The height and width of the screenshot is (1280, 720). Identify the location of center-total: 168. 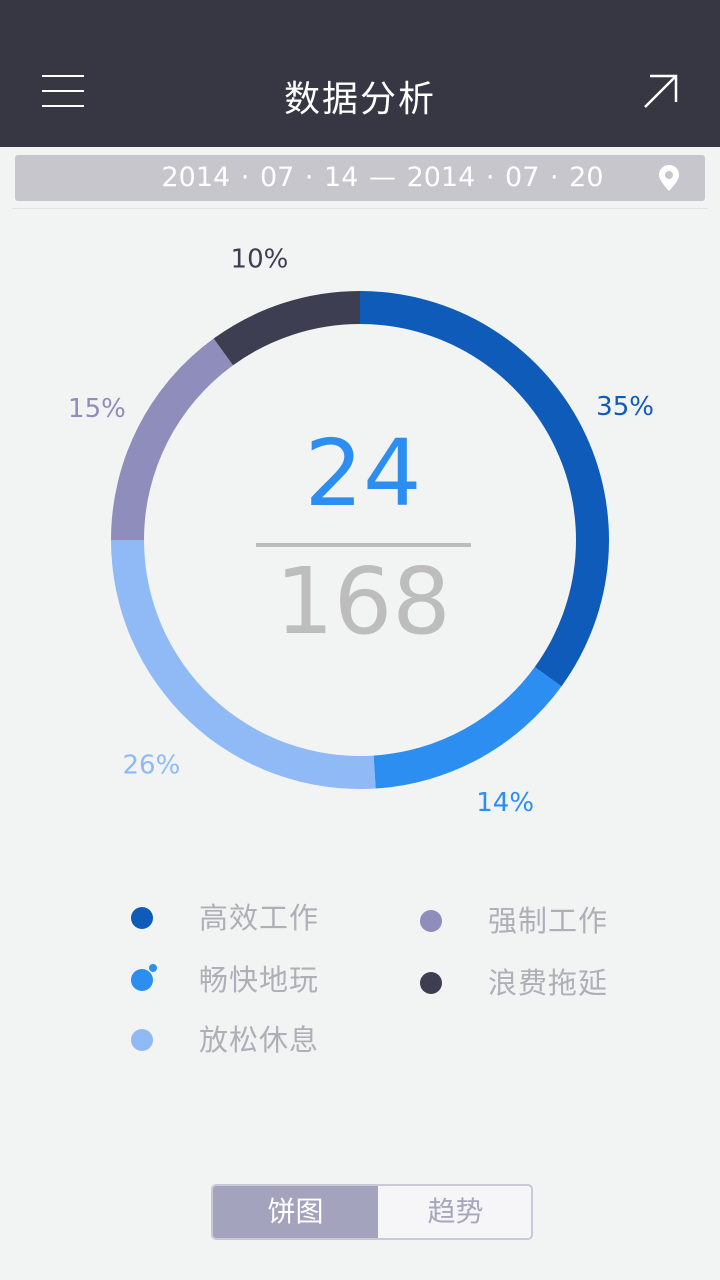
(363, 601).